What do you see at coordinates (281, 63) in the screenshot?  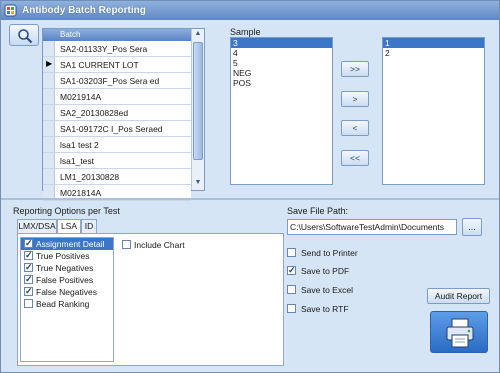 I see `sample-item: 5` at bounding box center [281, 63].